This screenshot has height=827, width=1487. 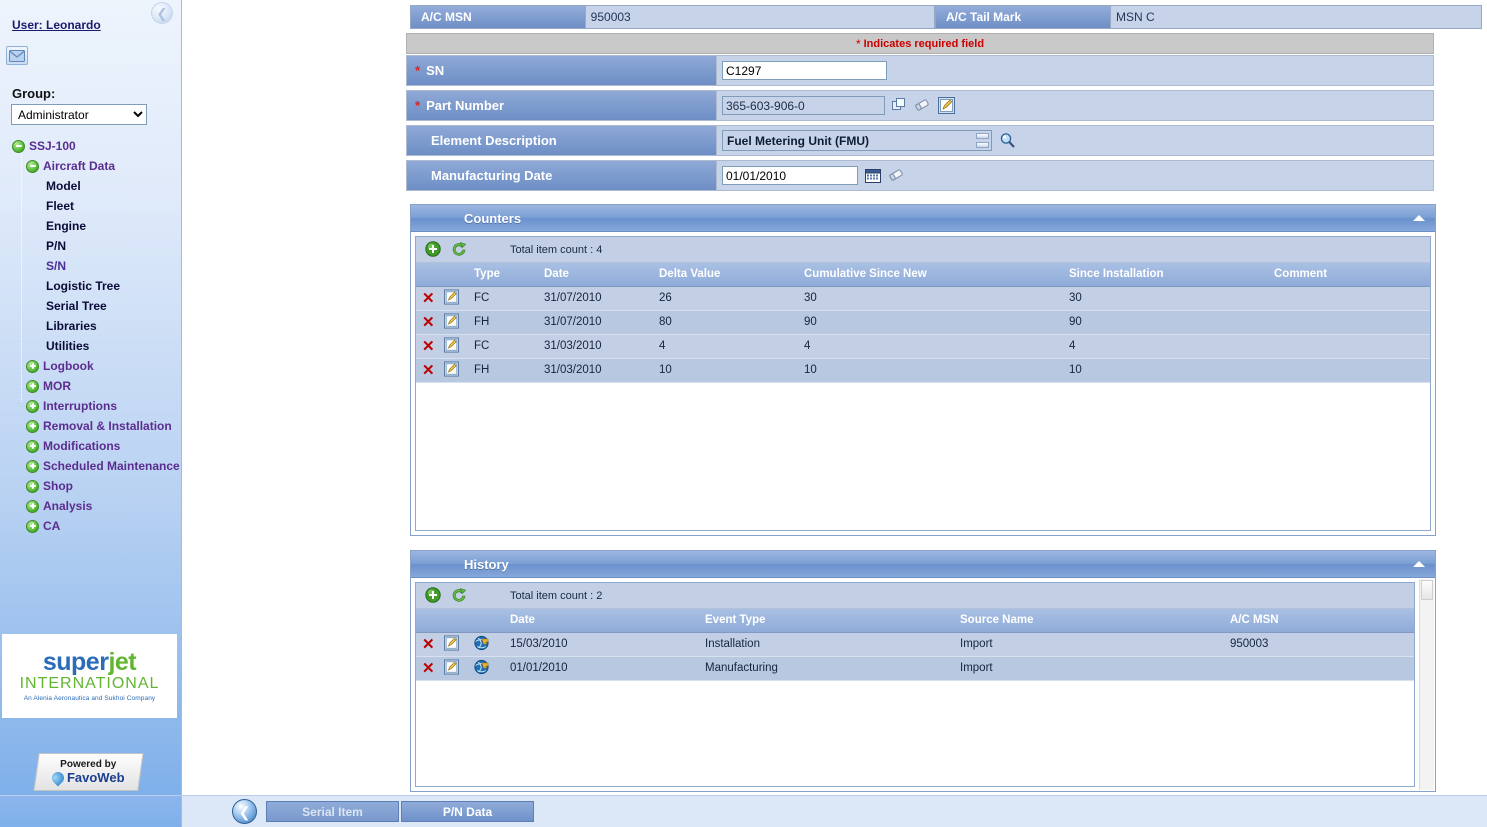 I want to click on history-col-source, so click(x=486, y=621).